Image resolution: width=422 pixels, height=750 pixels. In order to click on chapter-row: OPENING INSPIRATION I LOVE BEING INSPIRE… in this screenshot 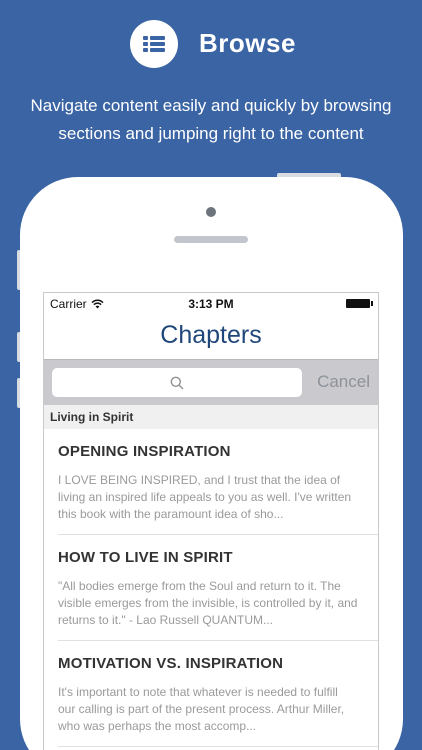, I will do `click(218, 482)`.